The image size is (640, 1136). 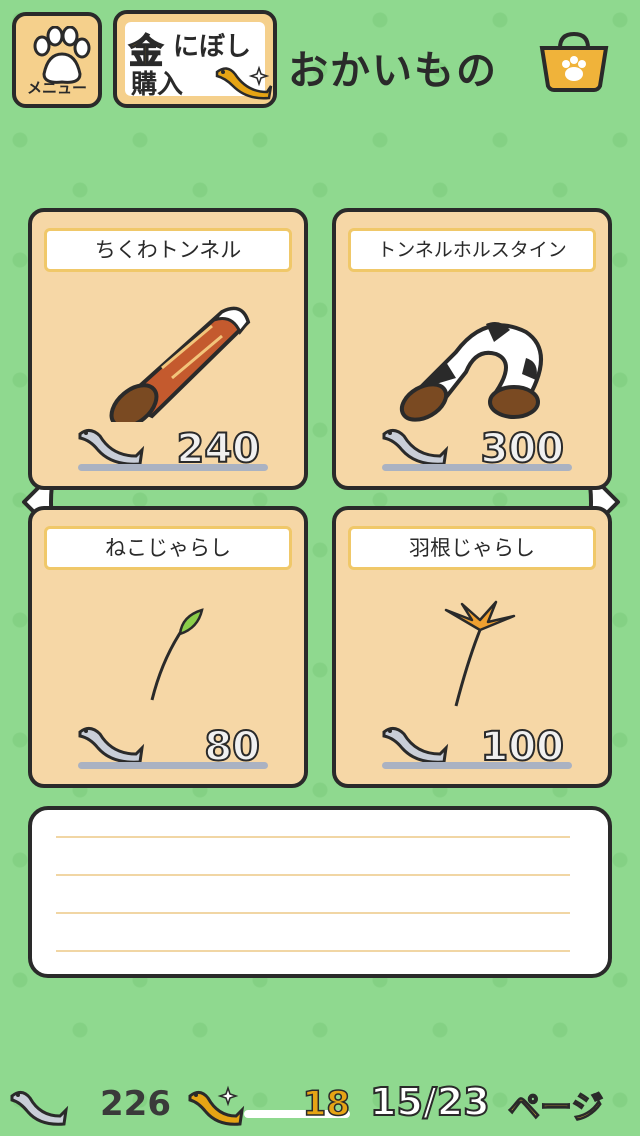 What do you see at coordinates (57, 60) in the screenshot?
I see `menu-button: メニュー` at bounding box center [57, 60].